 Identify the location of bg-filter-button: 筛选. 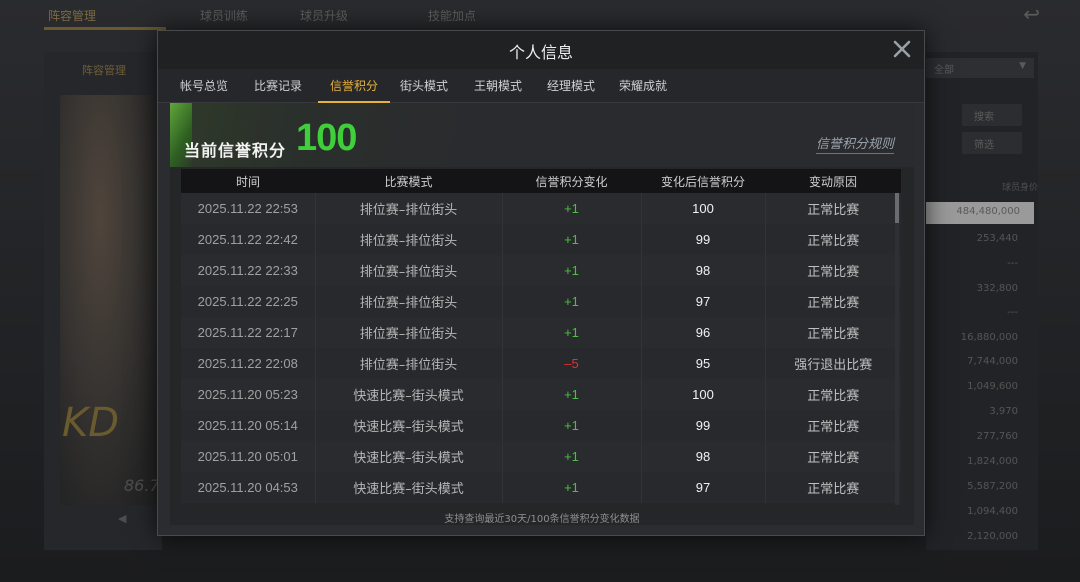
(992, 143).